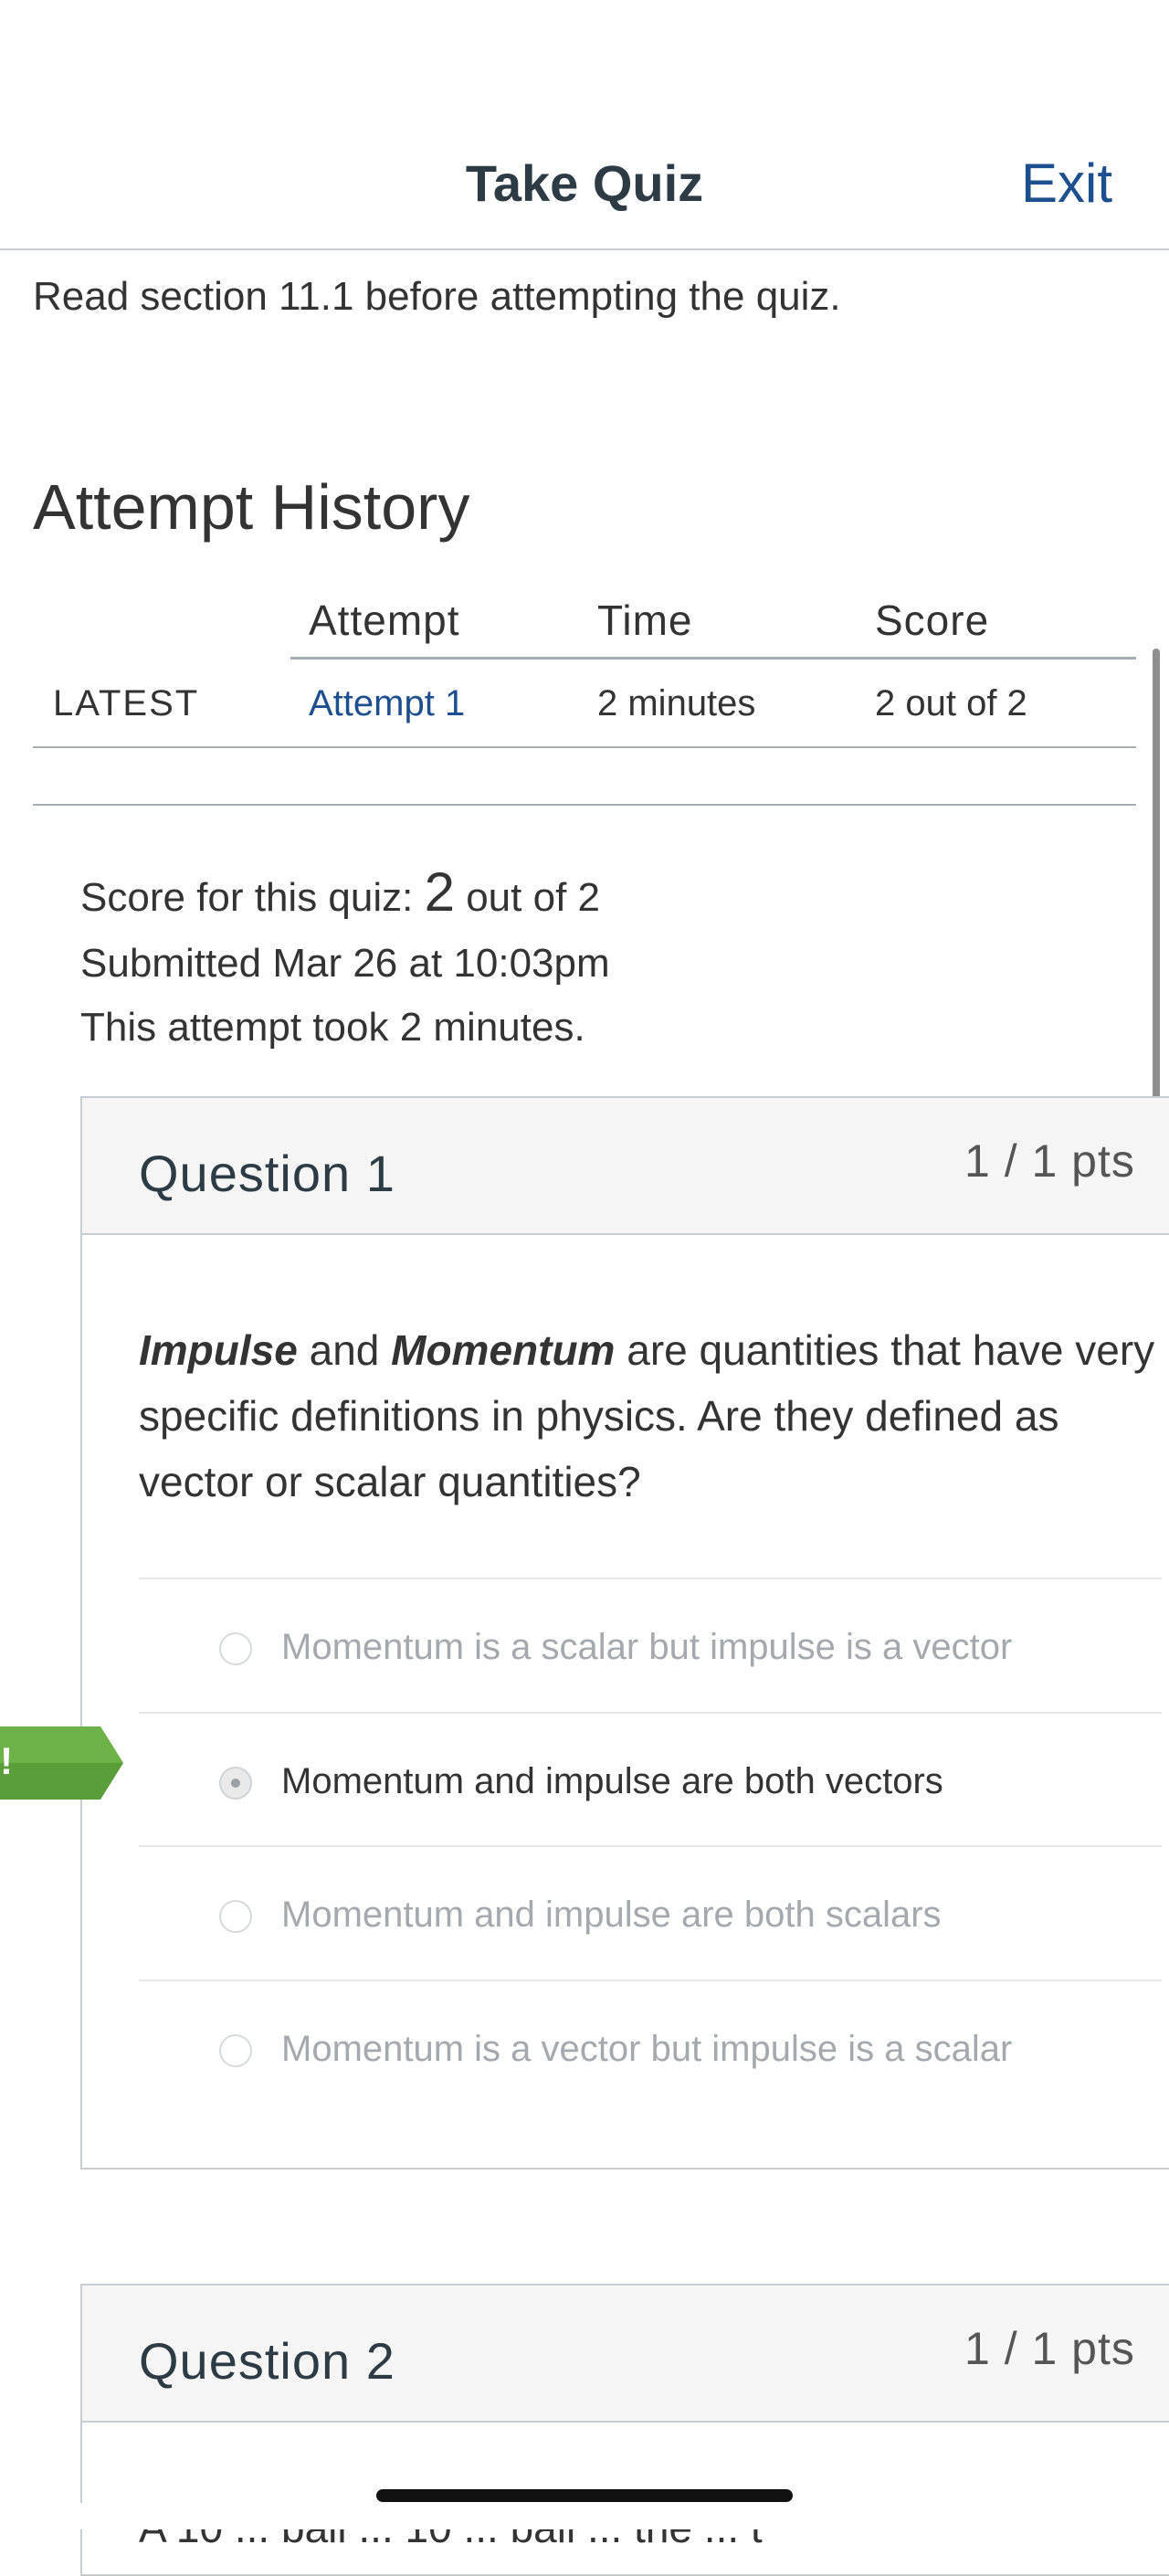 The height and width of the screenshot is (2576, 1169). Describe the element at coordinates (612, 1781) in the screenshot. I see `answer-text: Momentum and impulse are both vectors` at that location.